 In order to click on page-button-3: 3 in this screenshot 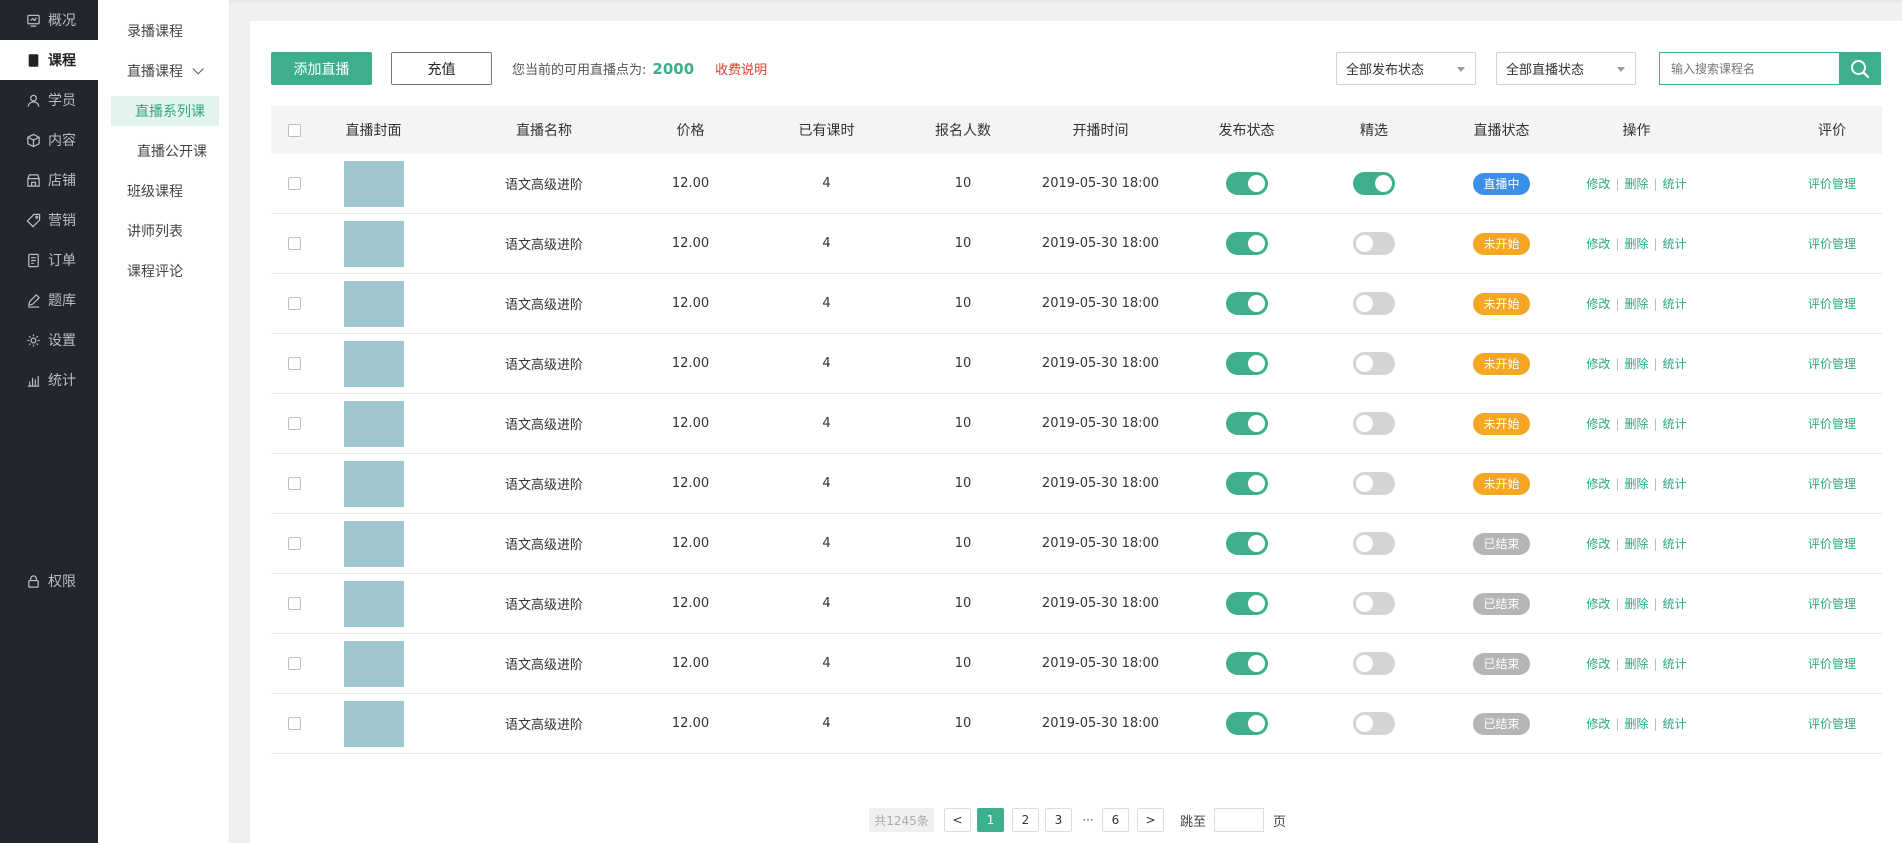, I will do `click(1058, 820)`.